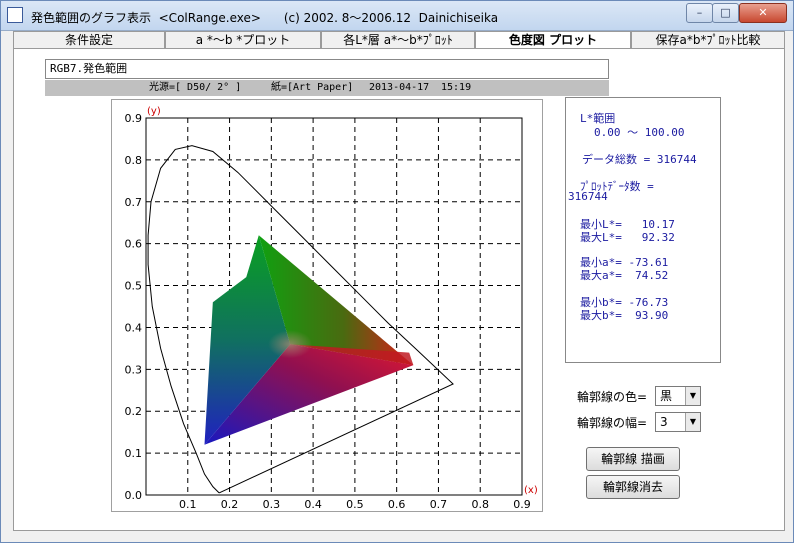 Image resolution: width=794 pixels, height=543 pixels. What do you see at coordinates (313, 504) in the screenshot?
I see `x-tick-label: 0.4` at bounding box center [313, 504].